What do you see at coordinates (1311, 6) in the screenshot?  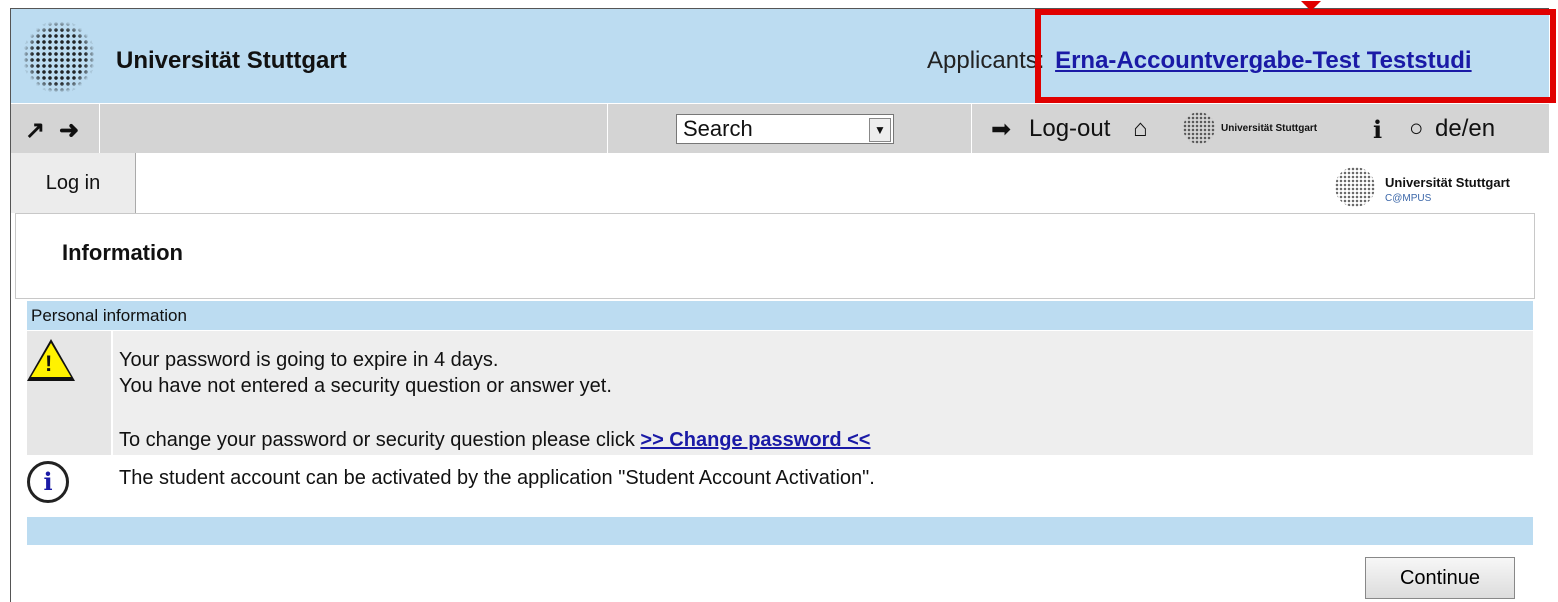 I see `highlight-arrow-icon` at bounding box center [1311, 6].